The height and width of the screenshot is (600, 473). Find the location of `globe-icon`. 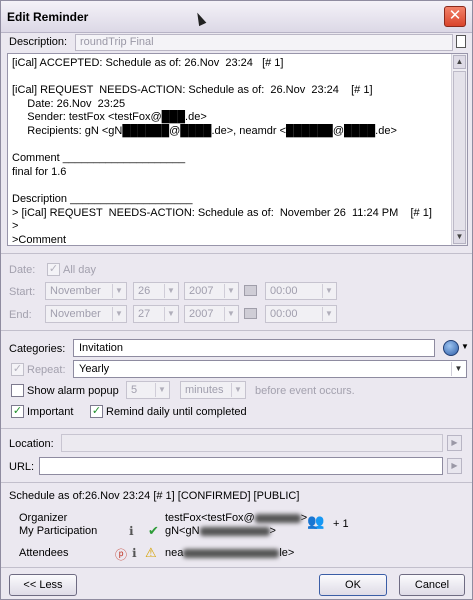

globe-icon is located at coordinates (451, 348).